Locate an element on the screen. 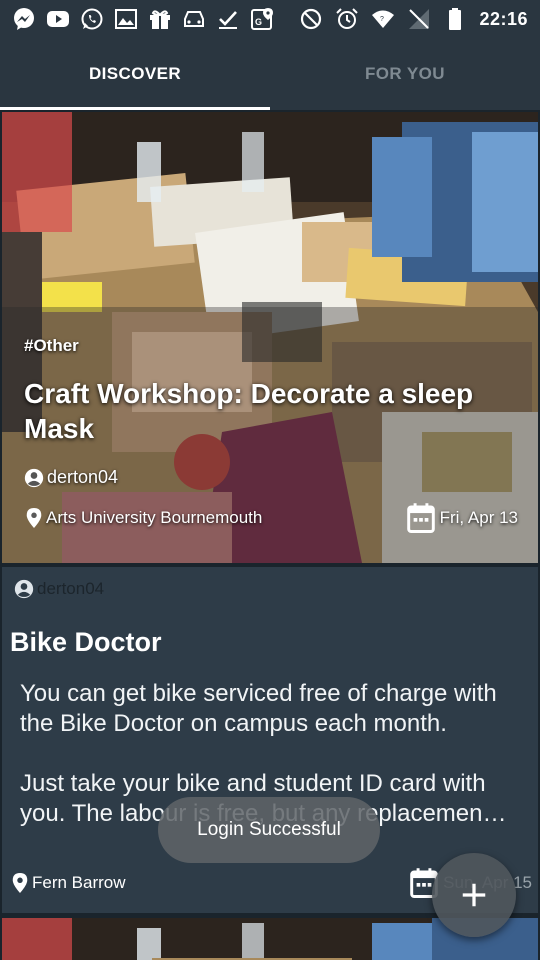 The image size is (540, 960). location-text: Arts University Bournemouth is located at coordinates (154, 517).